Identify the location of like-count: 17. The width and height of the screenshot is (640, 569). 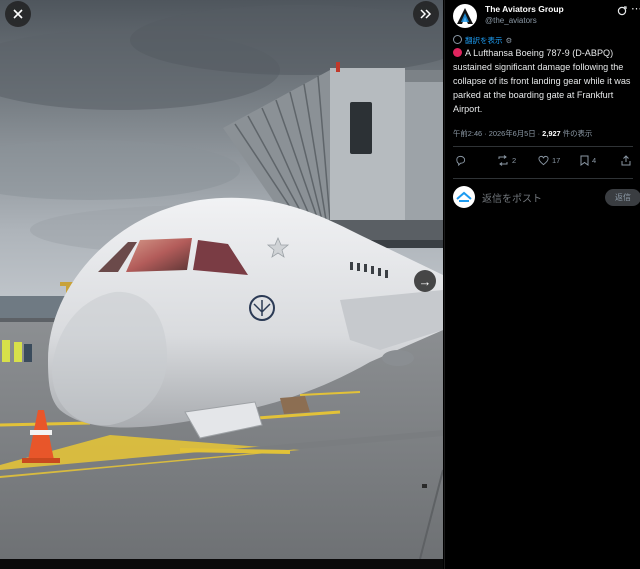
(556, 160).